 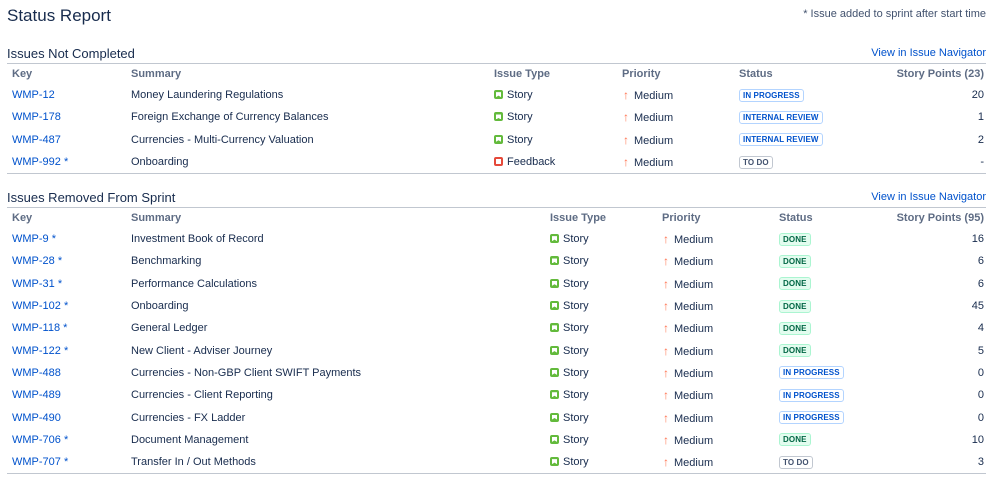 I want to click on status-cell: TO DO, so click(x=794, y=162).